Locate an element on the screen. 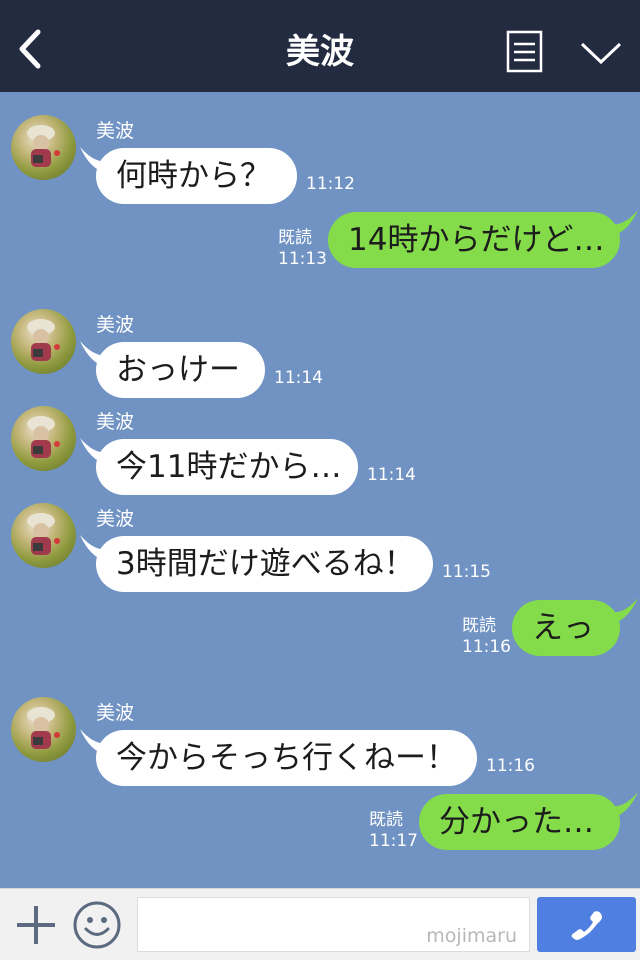  add-button is located at coordinates (36, 925).